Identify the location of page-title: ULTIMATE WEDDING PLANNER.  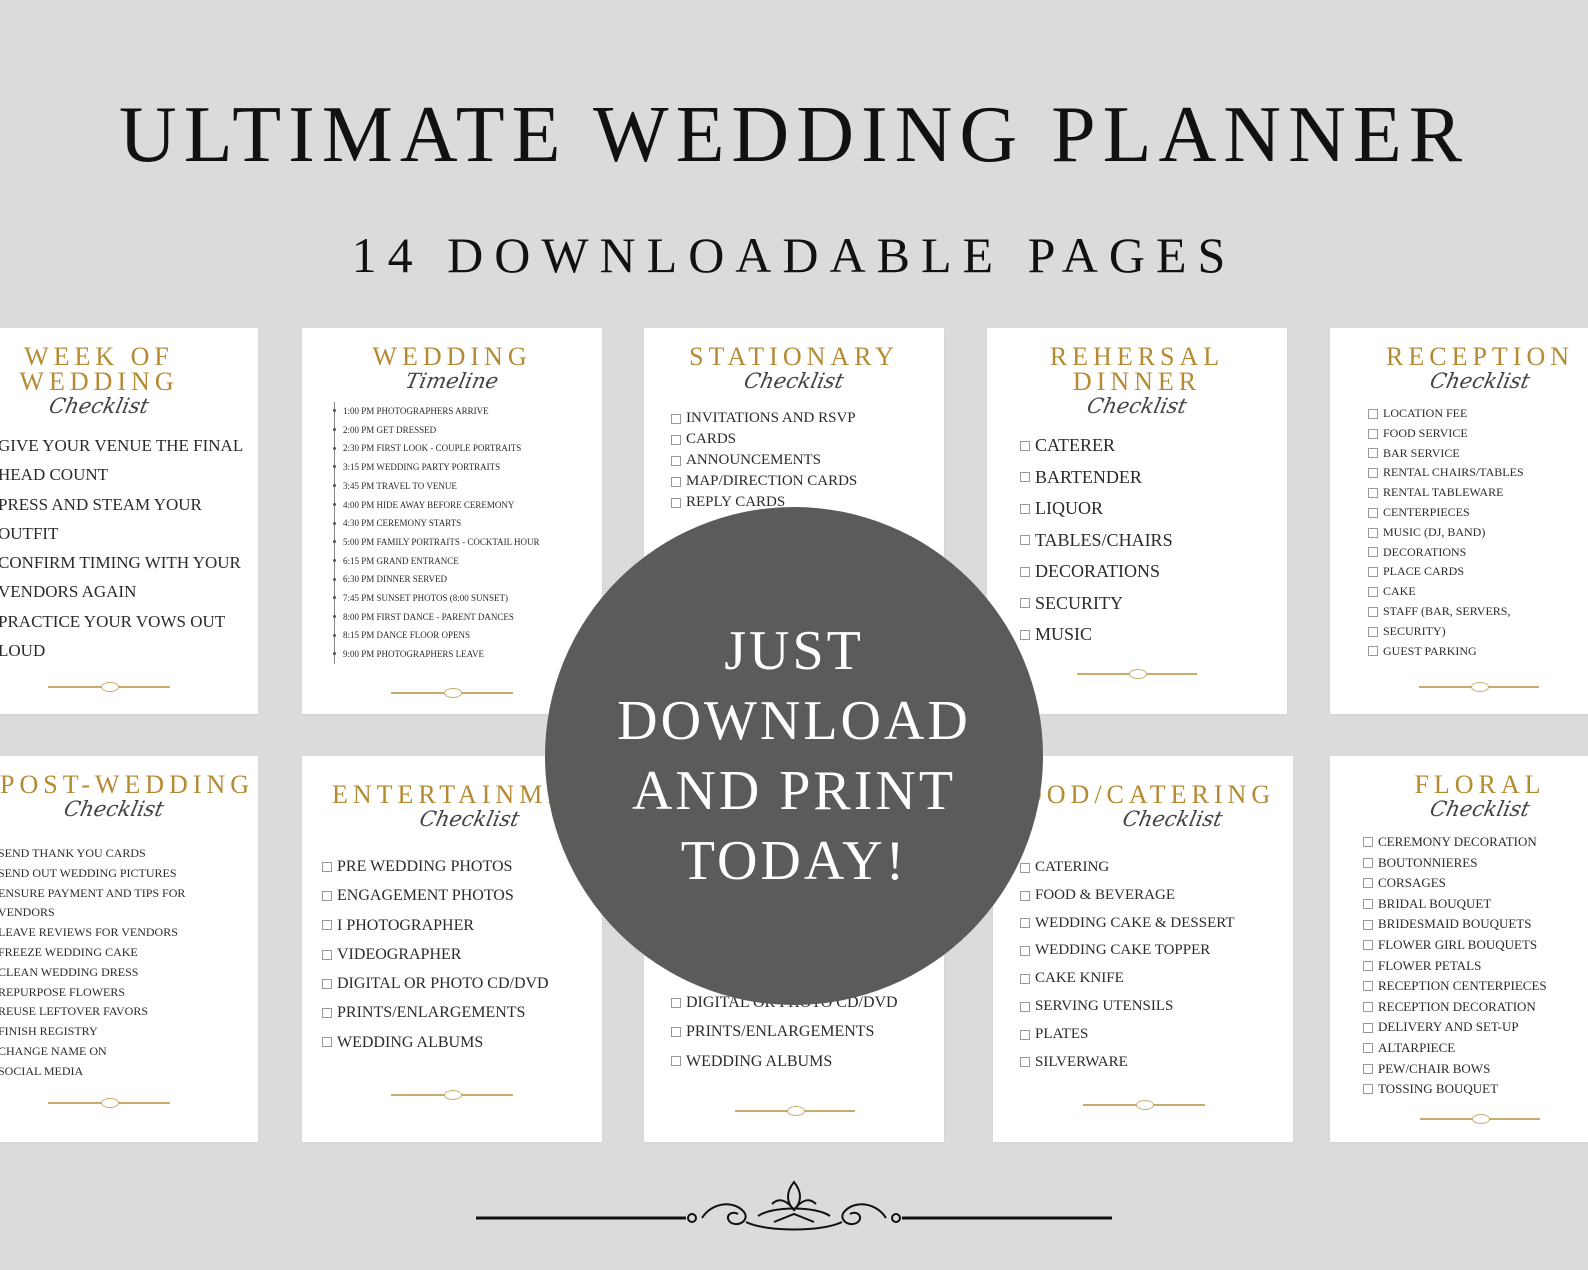
(794, 135).